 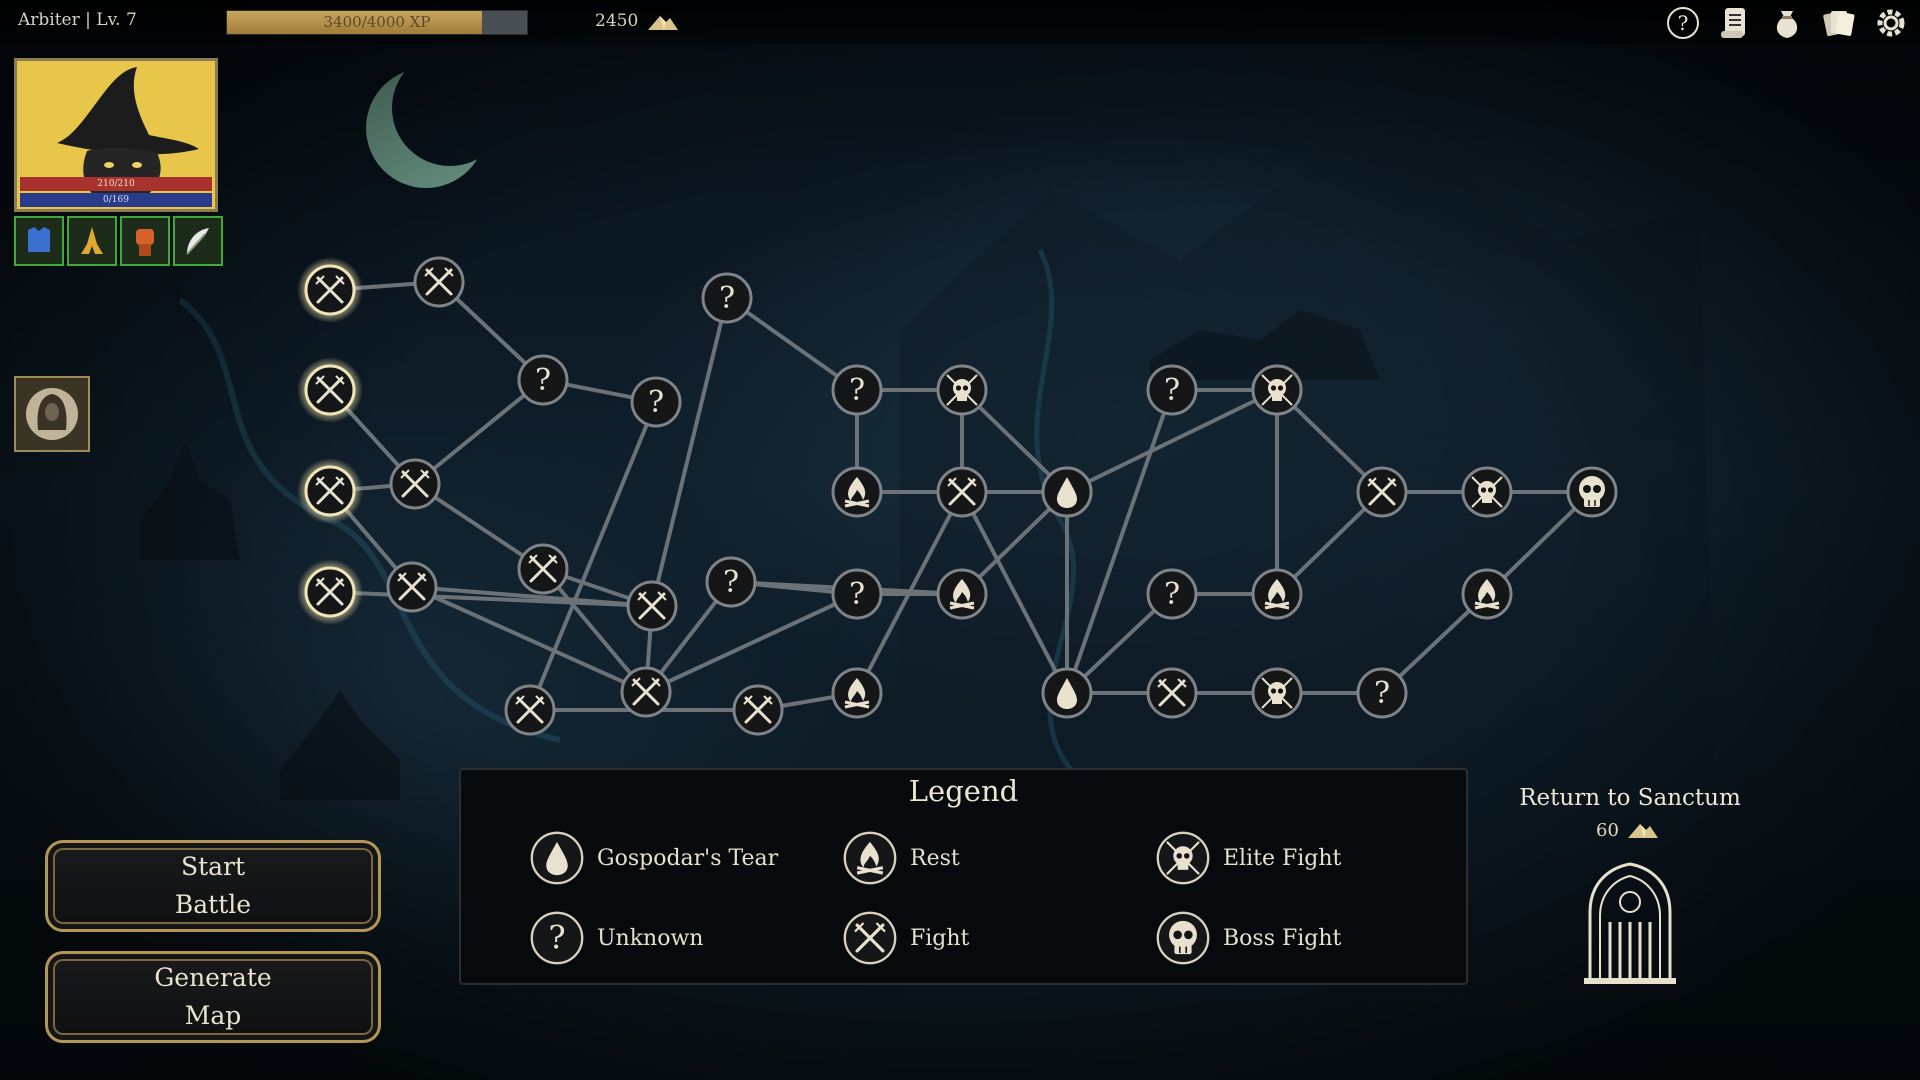 What do you see at coordinates (1630, 924) in the screenshot?
I see `sanctum-gate-icon` at bounding box center [1630, 924].